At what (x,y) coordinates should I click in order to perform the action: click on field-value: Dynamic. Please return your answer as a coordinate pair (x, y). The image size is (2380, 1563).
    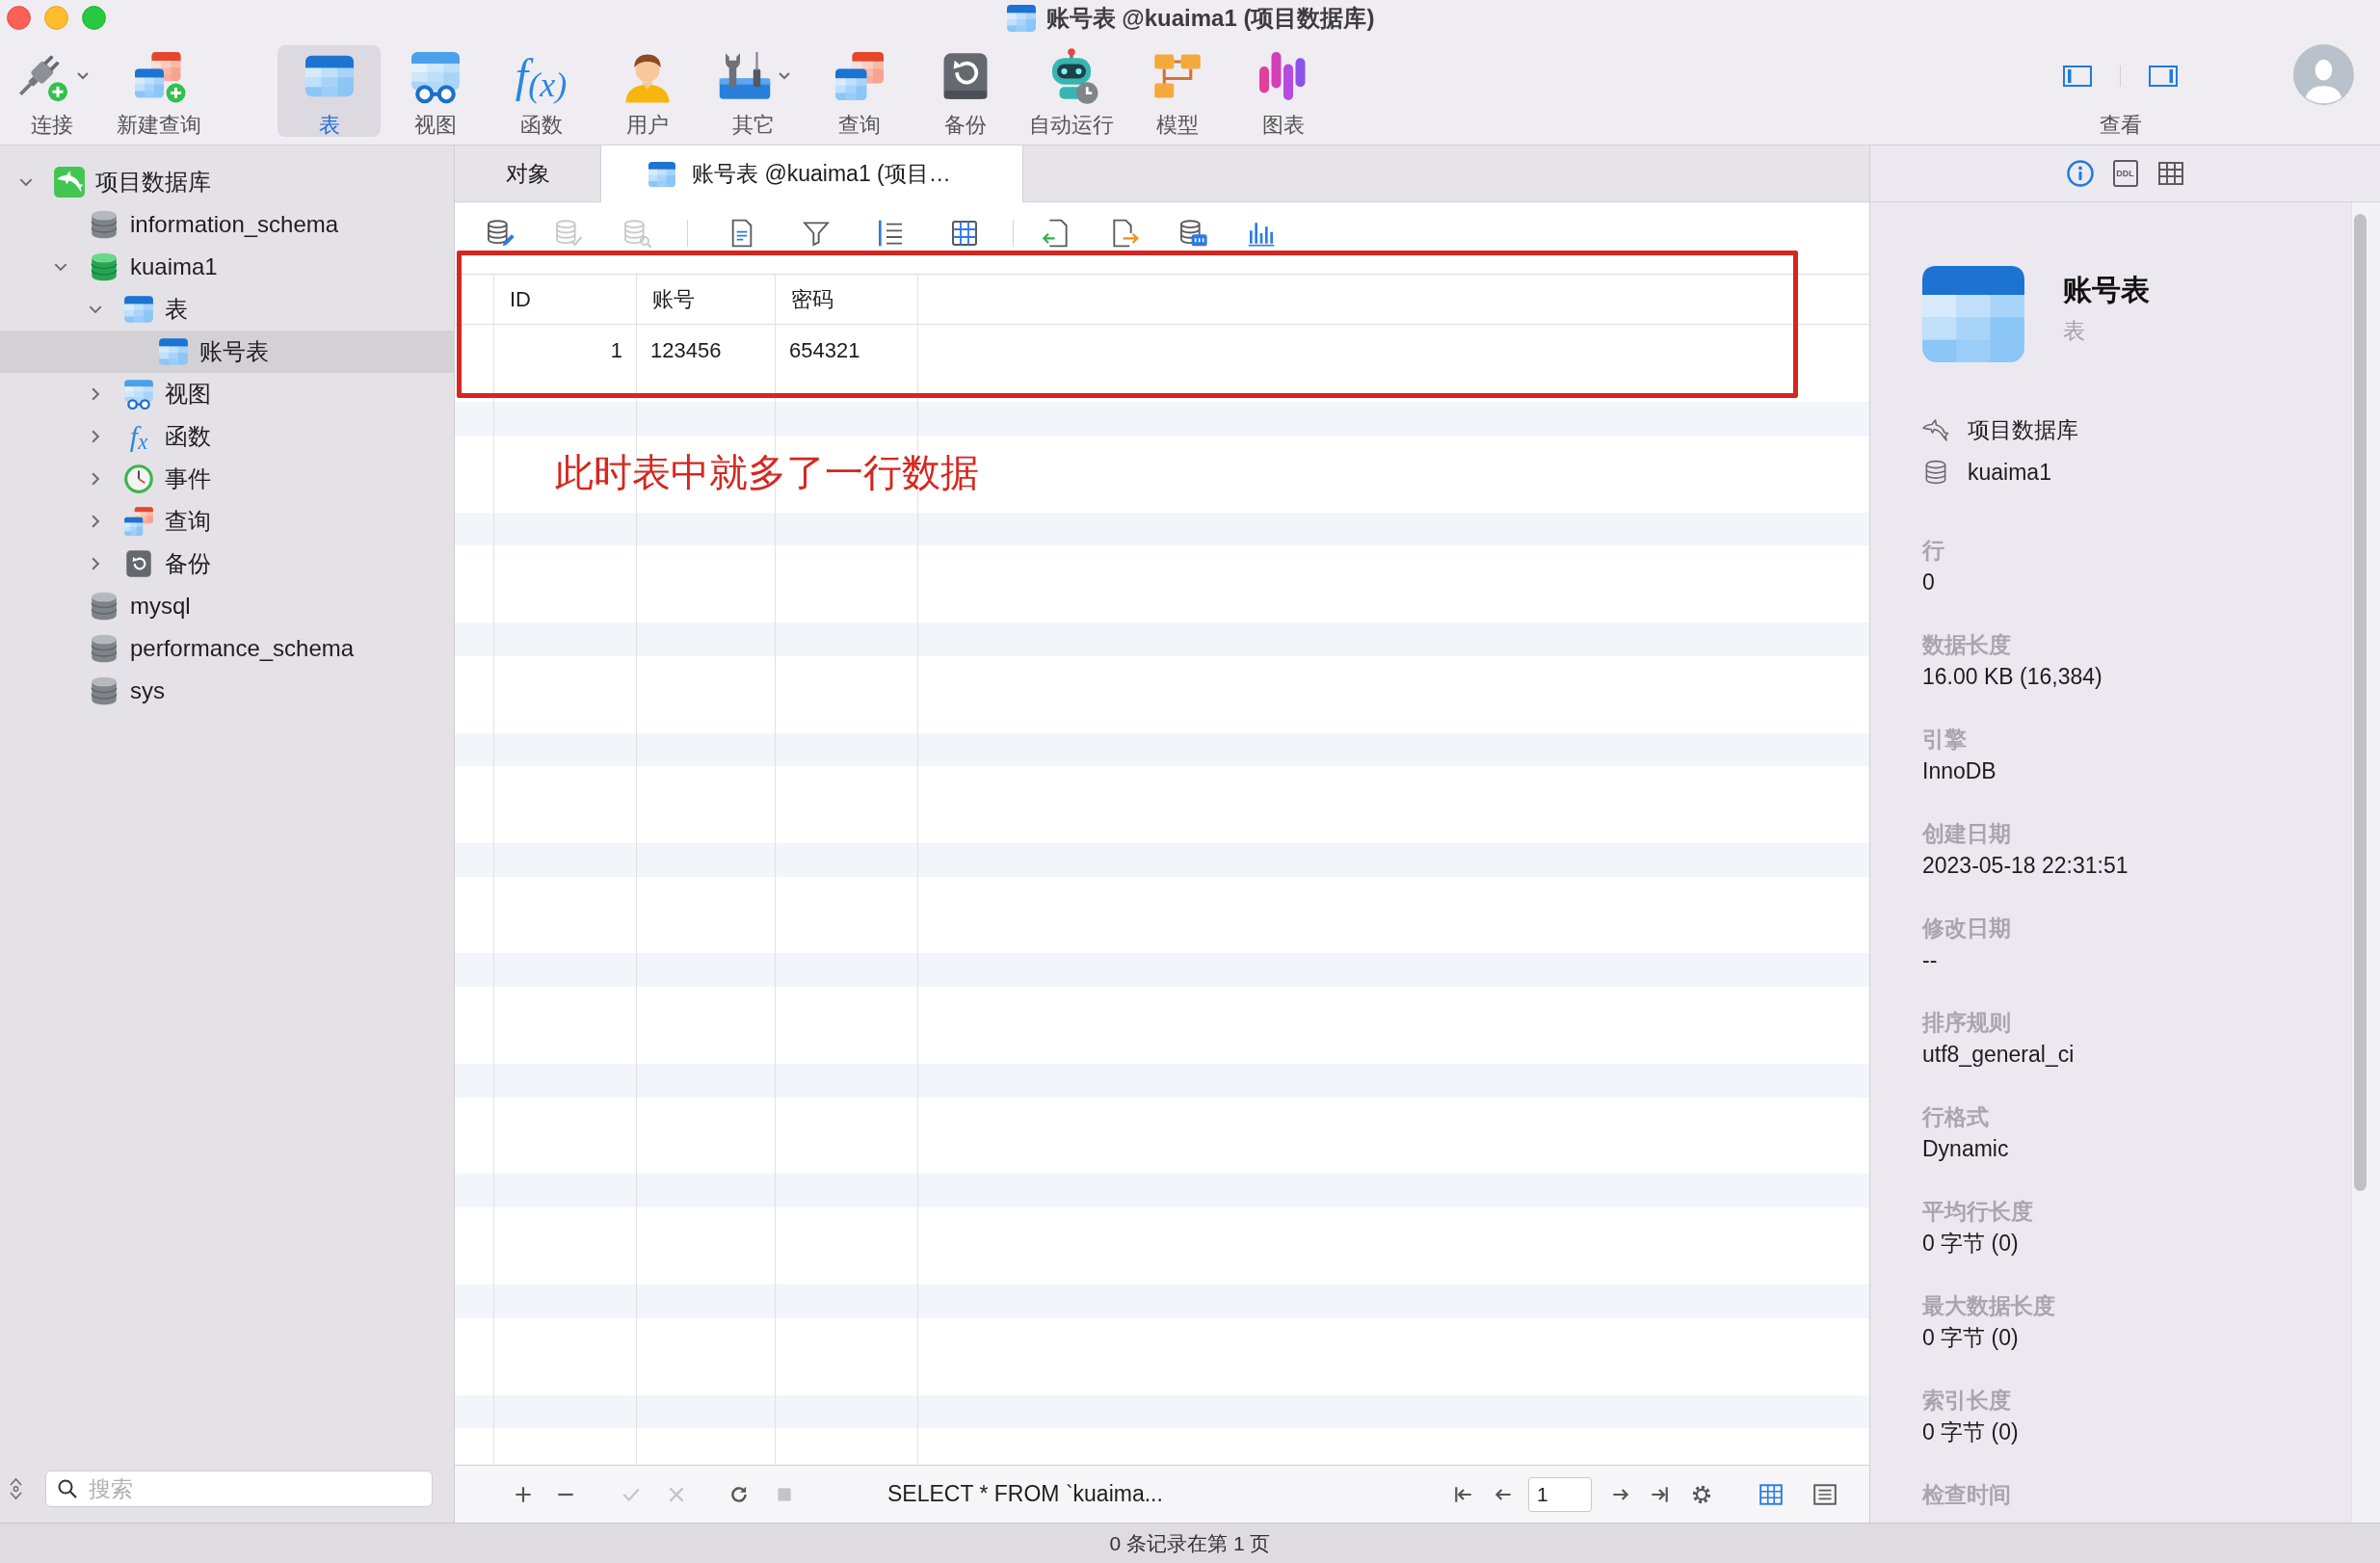
    Looking at the image, I should click on (1966, 1149).